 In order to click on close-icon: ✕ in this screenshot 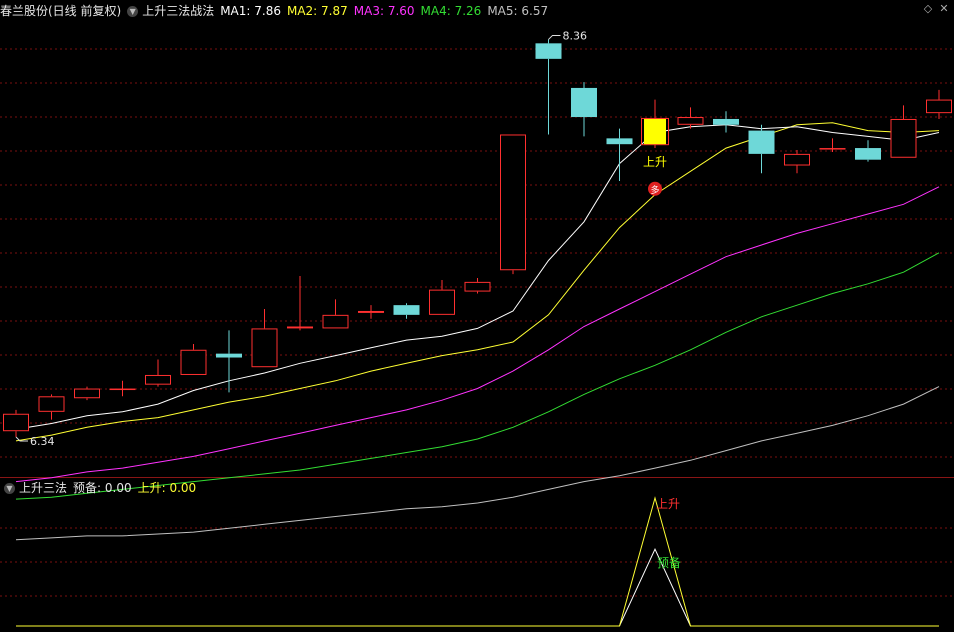, I will do `click(944, 9)`.